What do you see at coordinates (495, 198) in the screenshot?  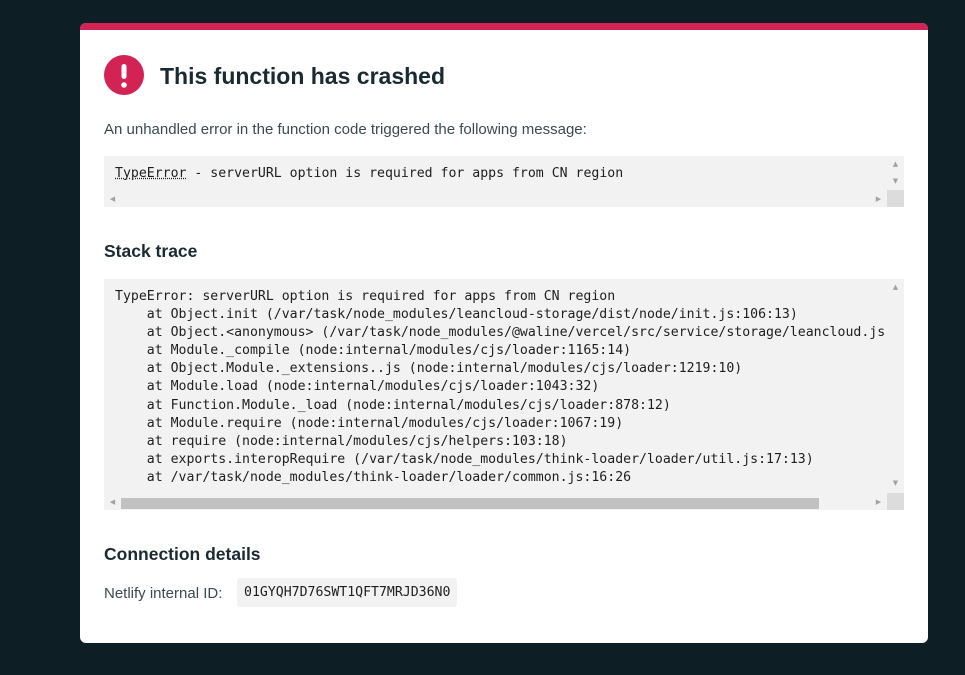 I see `message-horizontal-scrollbar: ◀ ▶` at bounding box center [495, 198].